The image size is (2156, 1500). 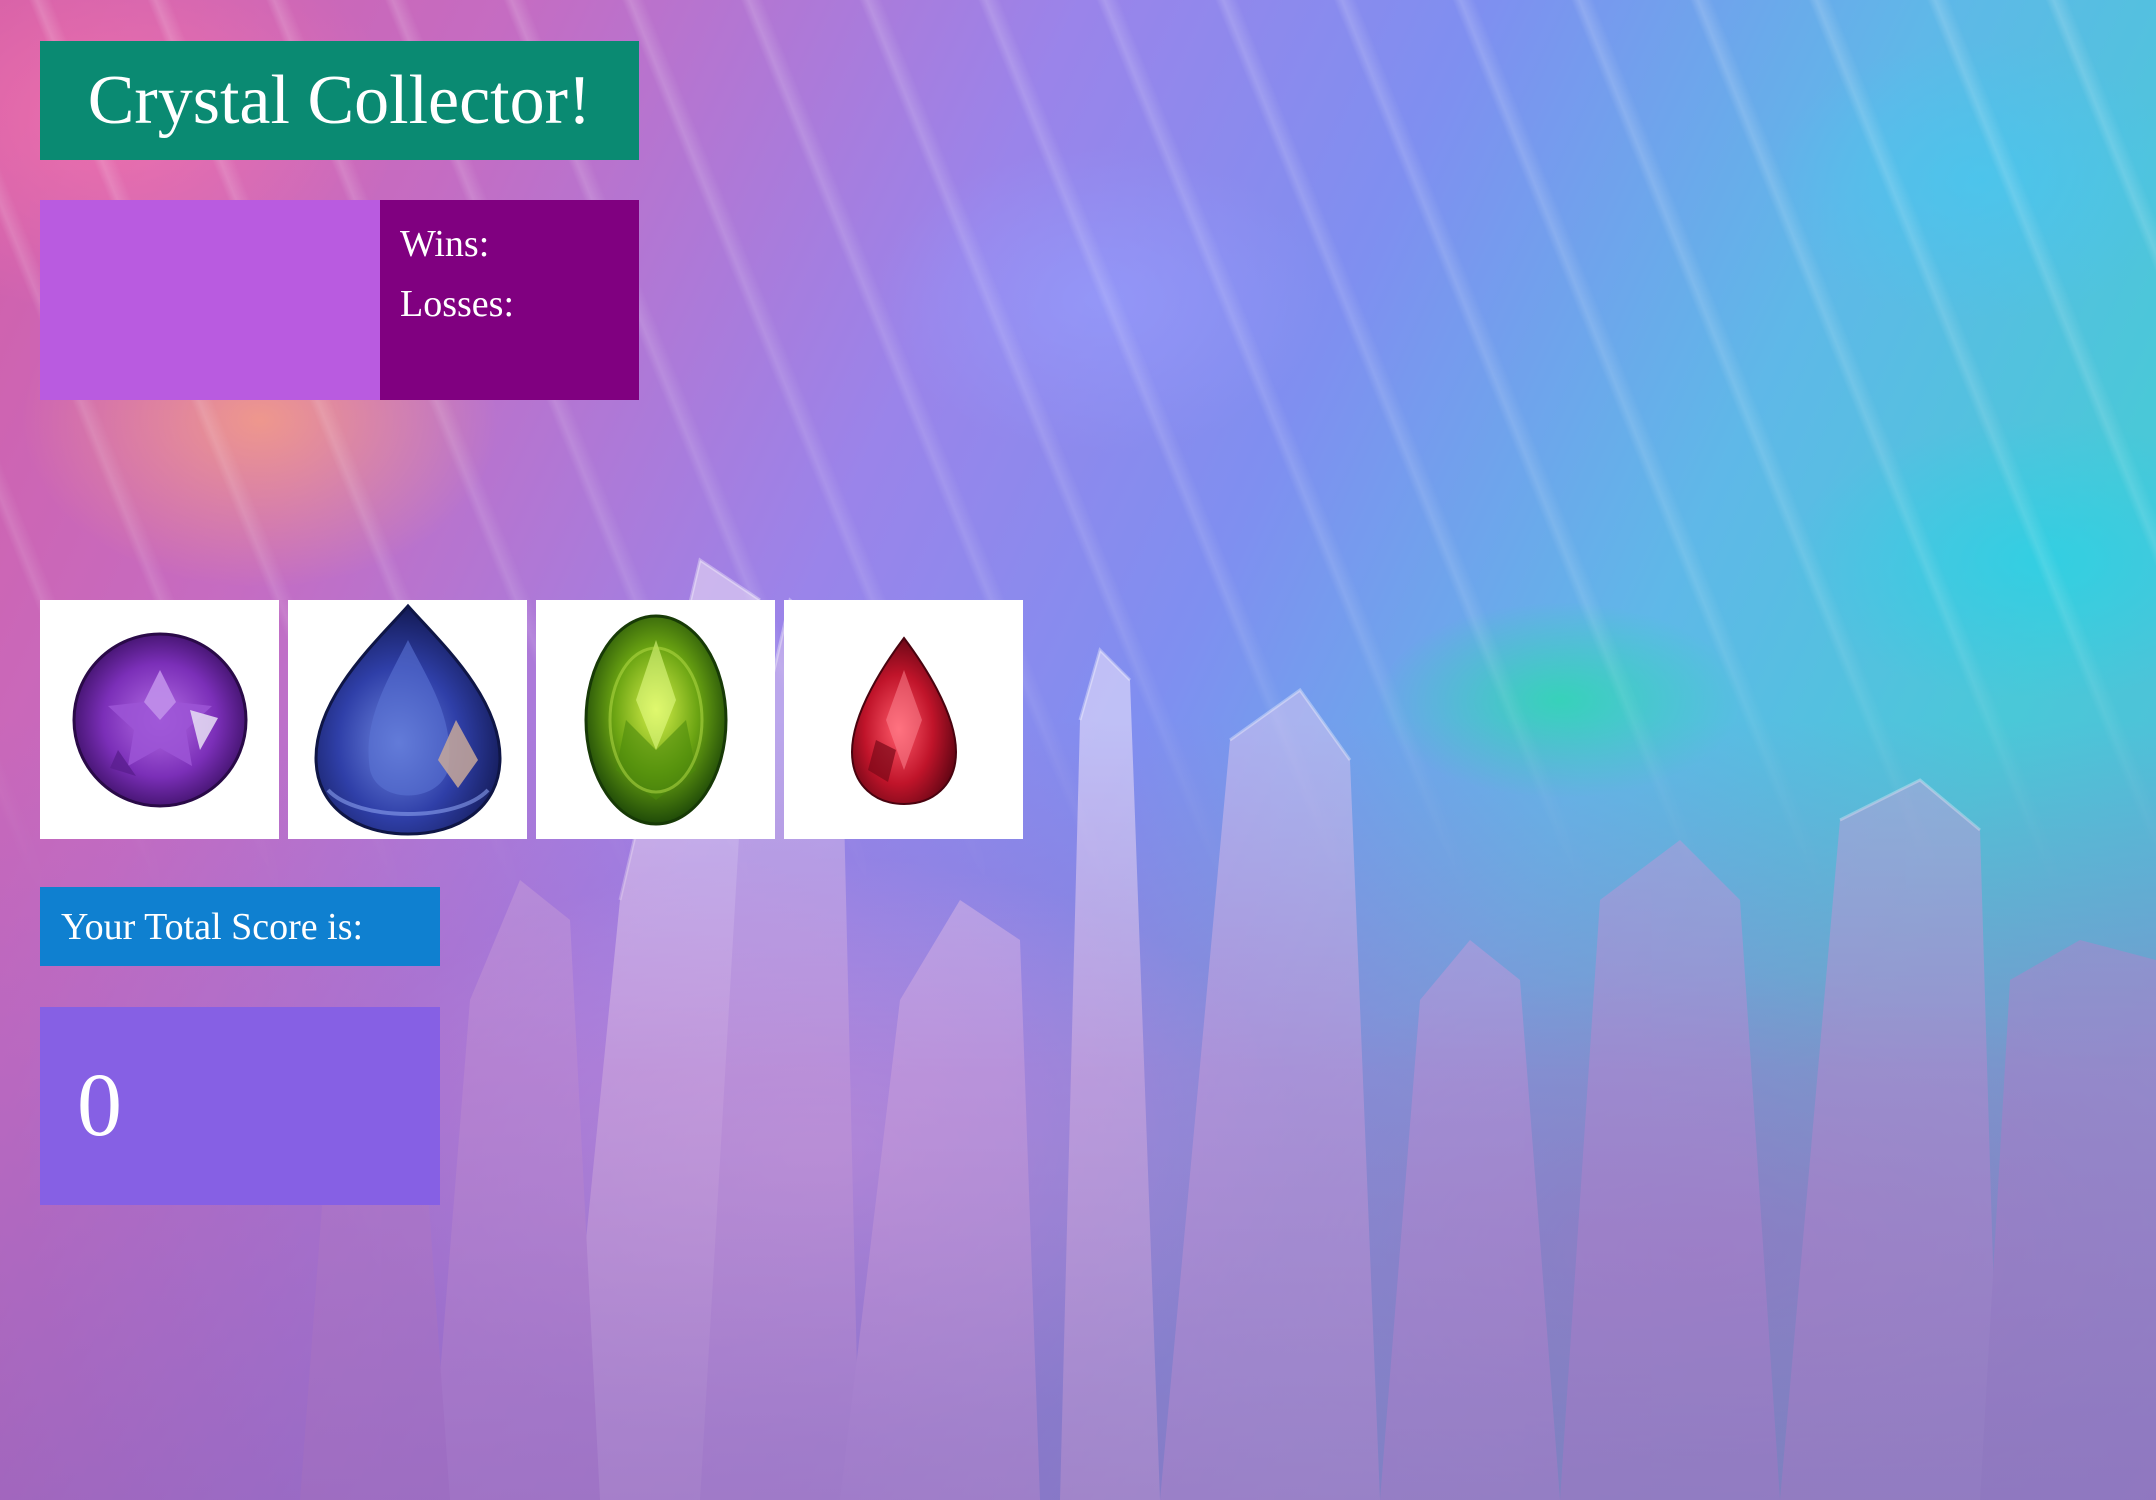 I want to click on total-score-value: 0, so click(x=99, y=1105).